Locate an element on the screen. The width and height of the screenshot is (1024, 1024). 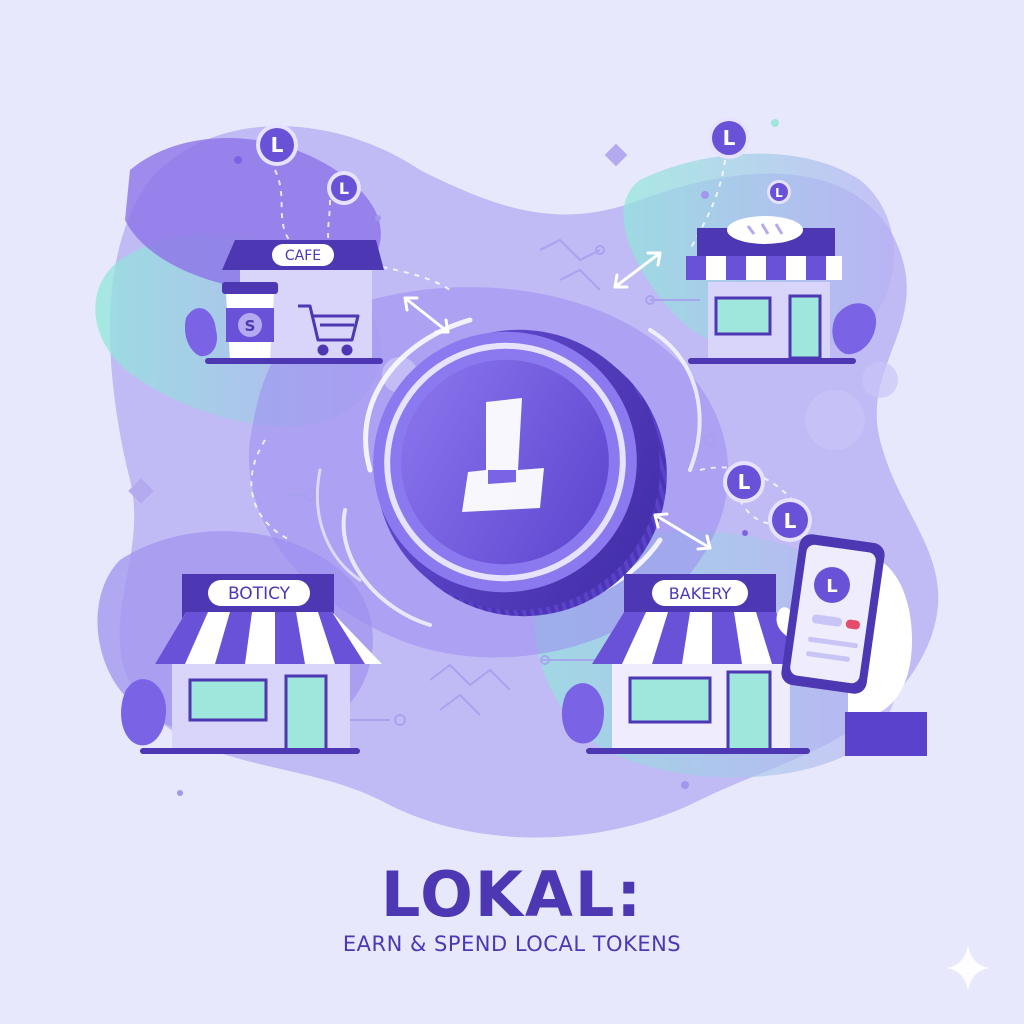
bakery-sign-label: BAKERY is located at coordinates (700, 593).